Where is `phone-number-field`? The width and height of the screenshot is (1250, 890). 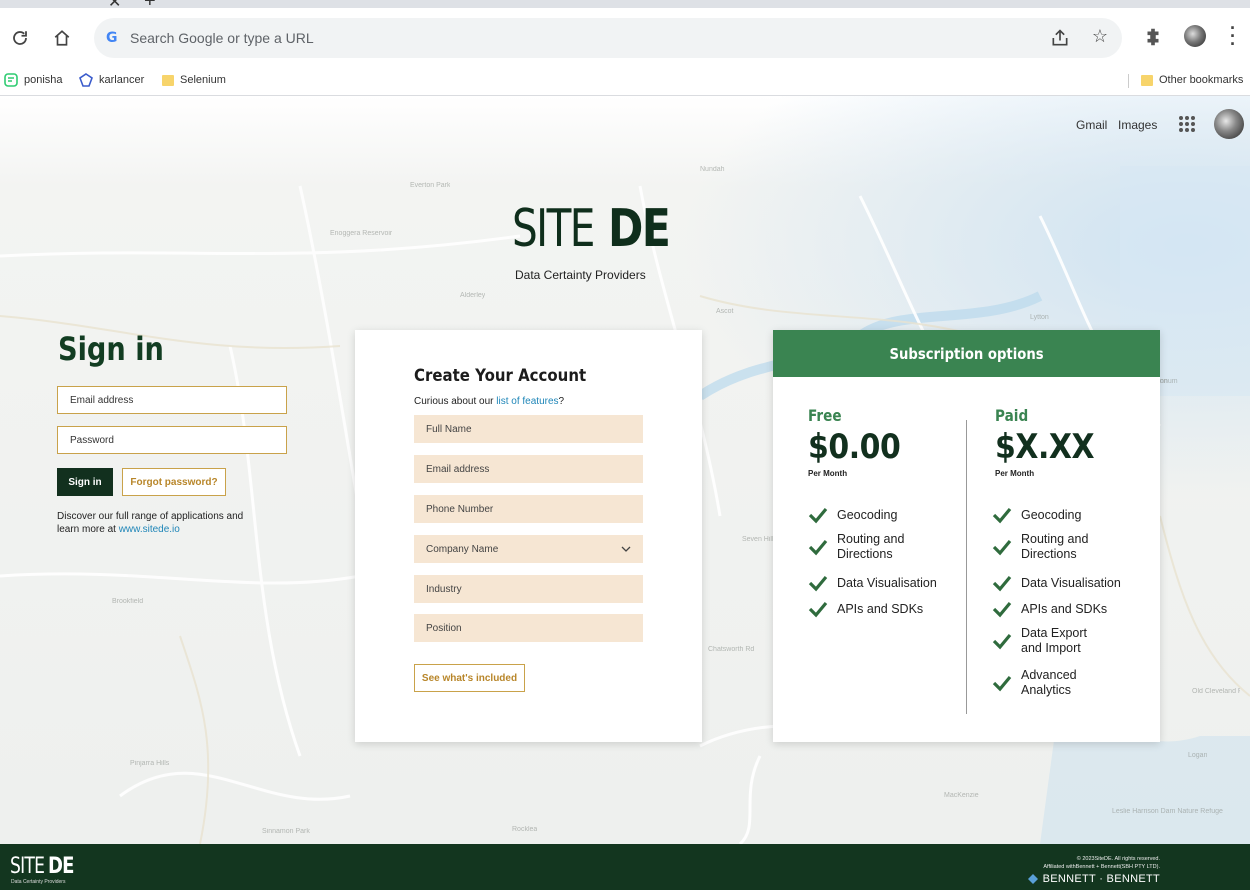 phone-number-field is located at coordinates (528, 509).